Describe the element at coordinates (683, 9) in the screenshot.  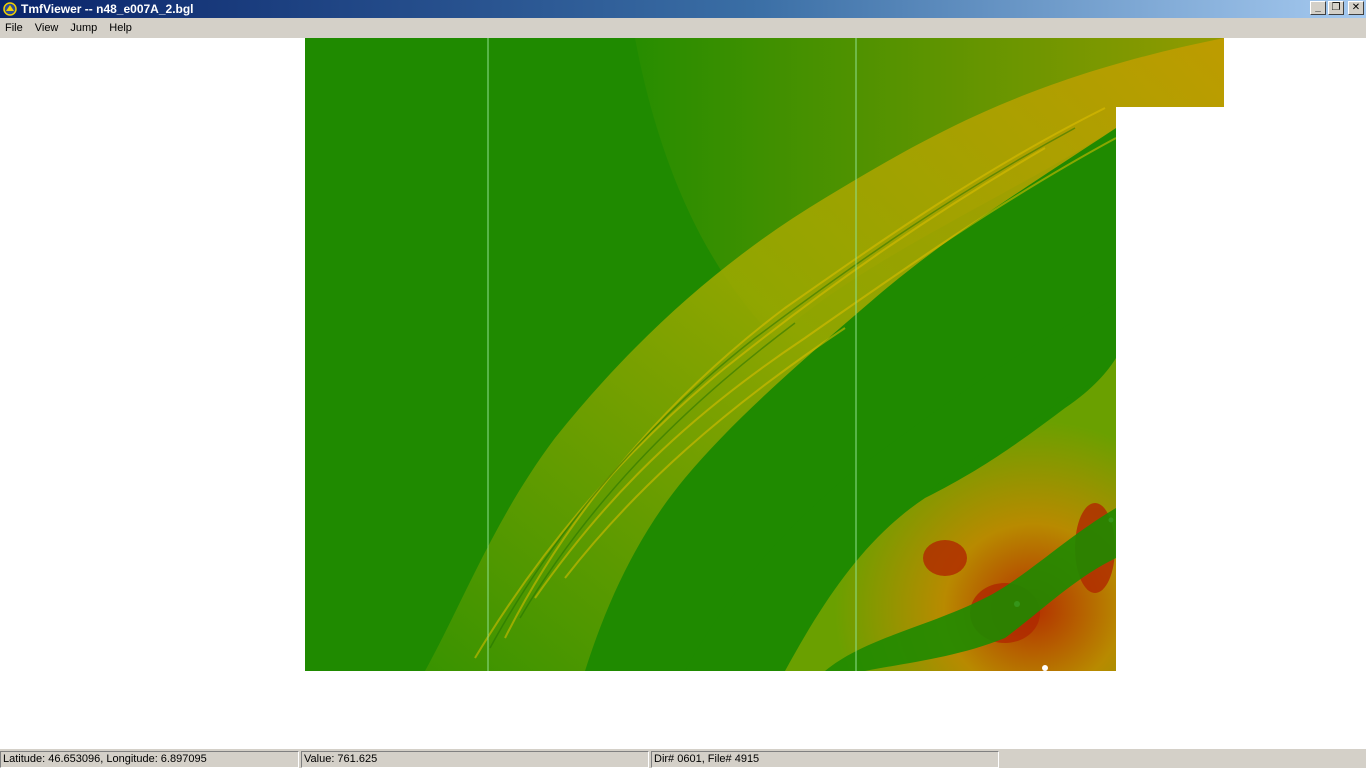
I see `title-bar: TmfViewer -- n48_e007A_2.bgl _ ❐ ✕` at that location.